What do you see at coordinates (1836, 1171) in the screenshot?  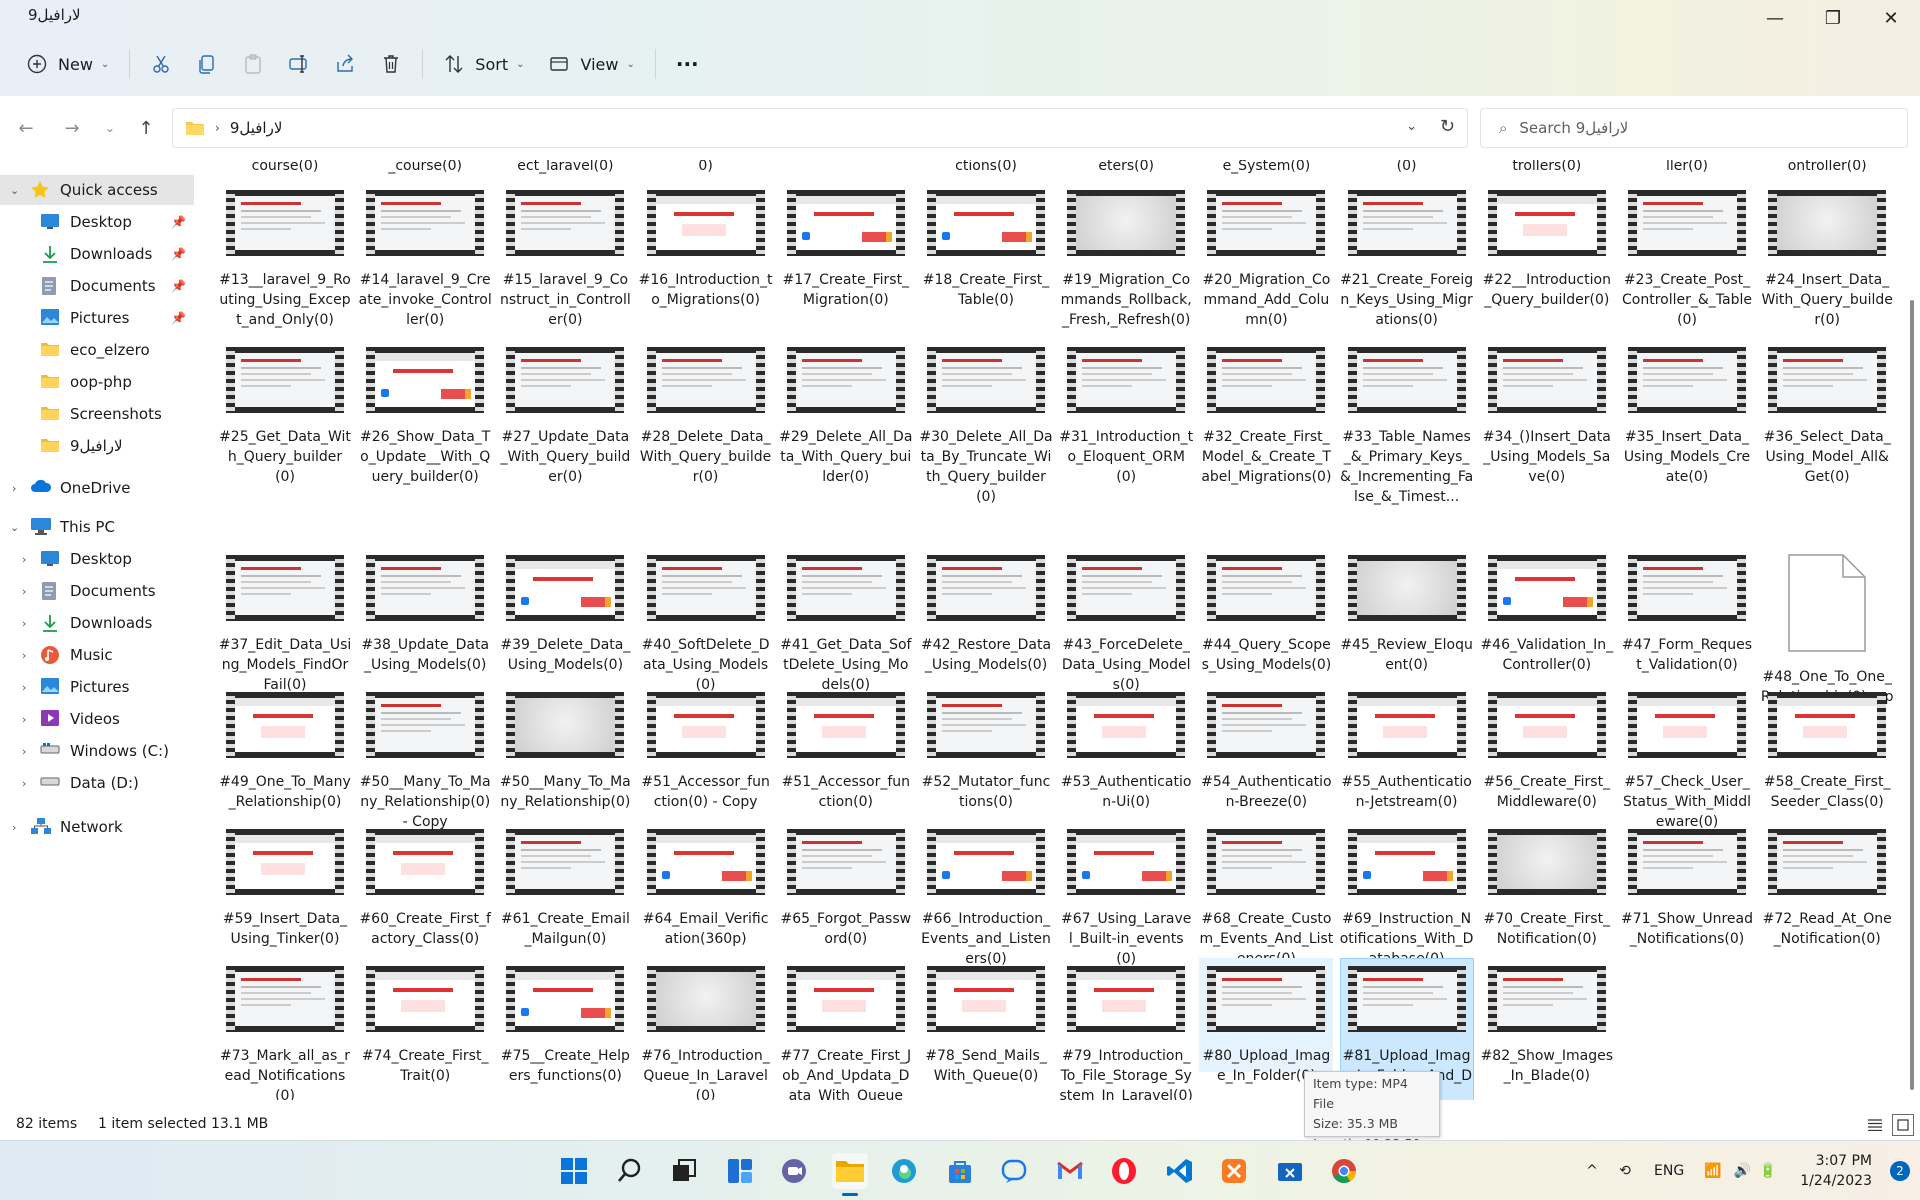 I see `clock: 3:07 PM 1/24/2023` at bounding box center [1836, 1171].